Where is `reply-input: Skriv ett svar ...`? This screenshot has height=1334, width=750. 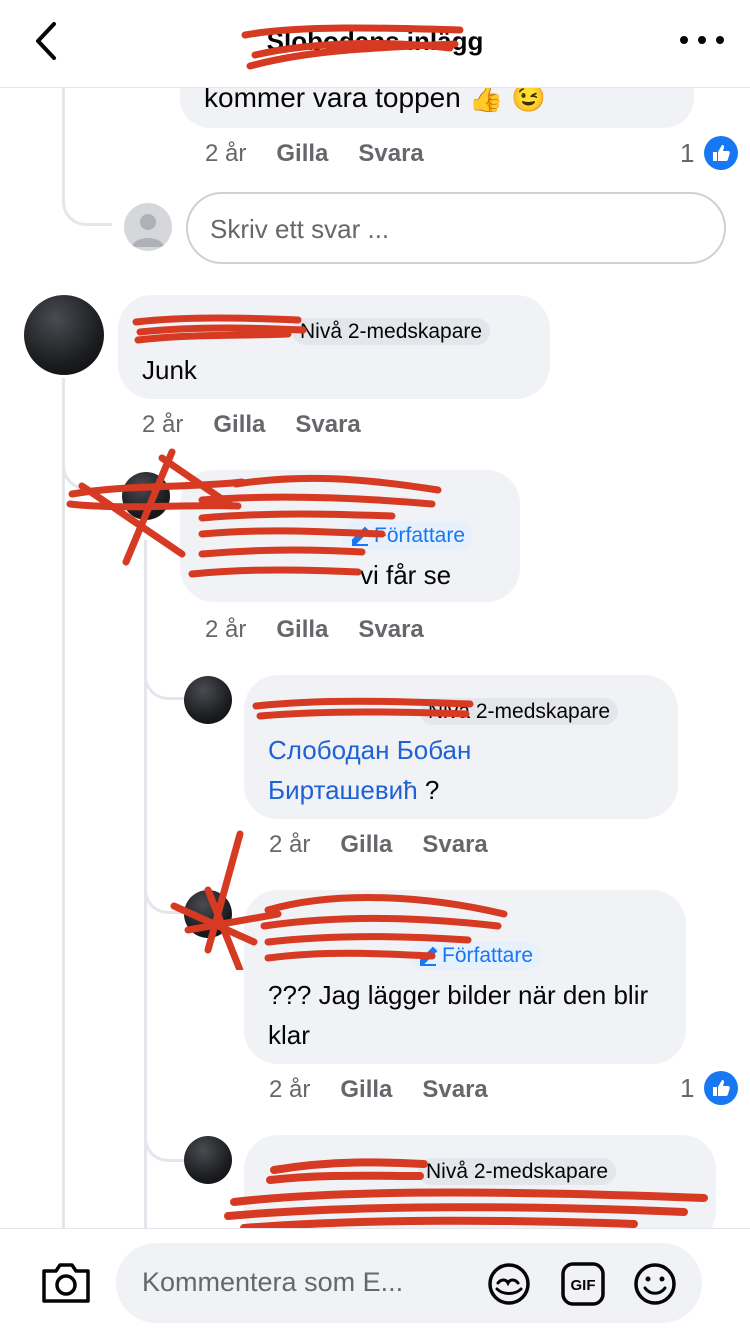
reply-input: Skriv ett svar ... is located at coordinates (456, 228).